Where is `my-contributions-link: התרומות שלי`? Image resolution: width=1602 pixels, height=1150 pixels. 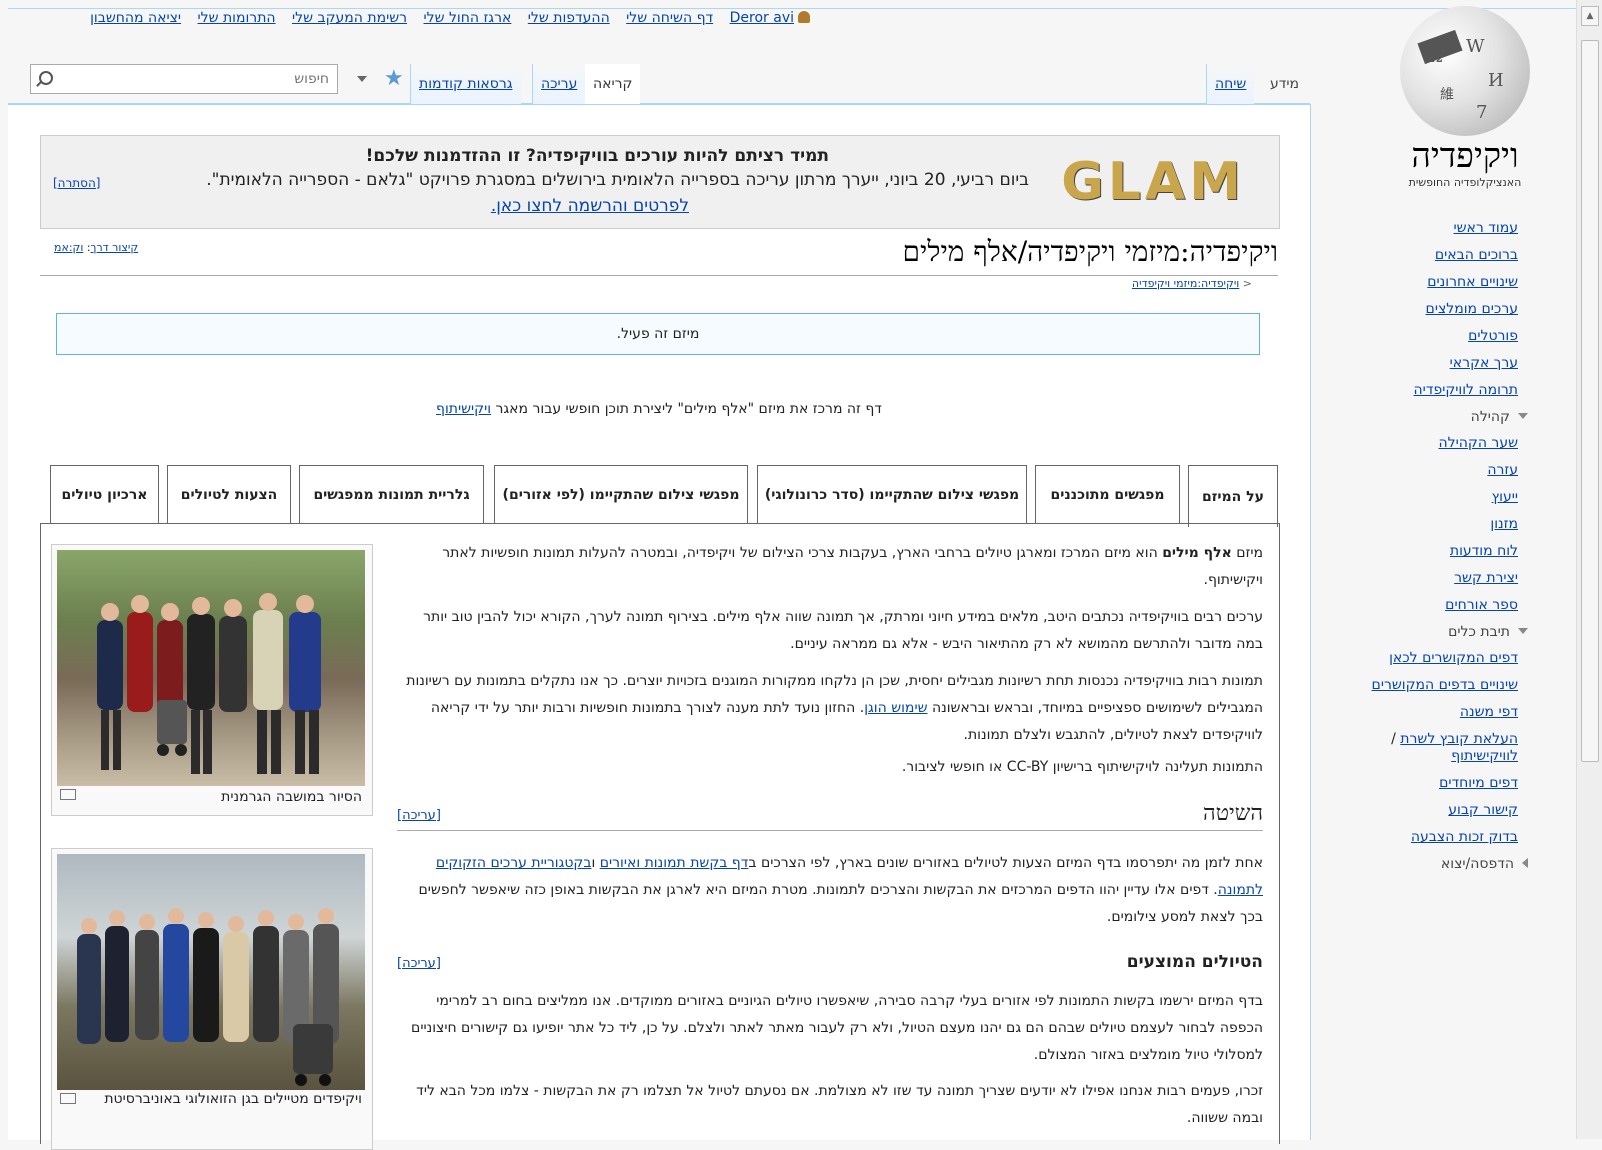
my-contributions-link: התרומות שלי is located at coordinates (237, 18).